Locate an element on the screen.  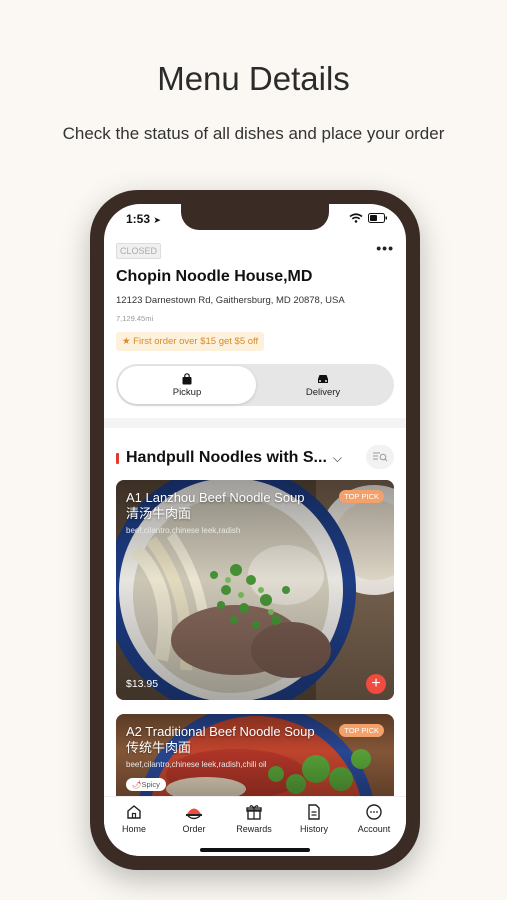
wifi-icon is located at coordinates (356, 218).